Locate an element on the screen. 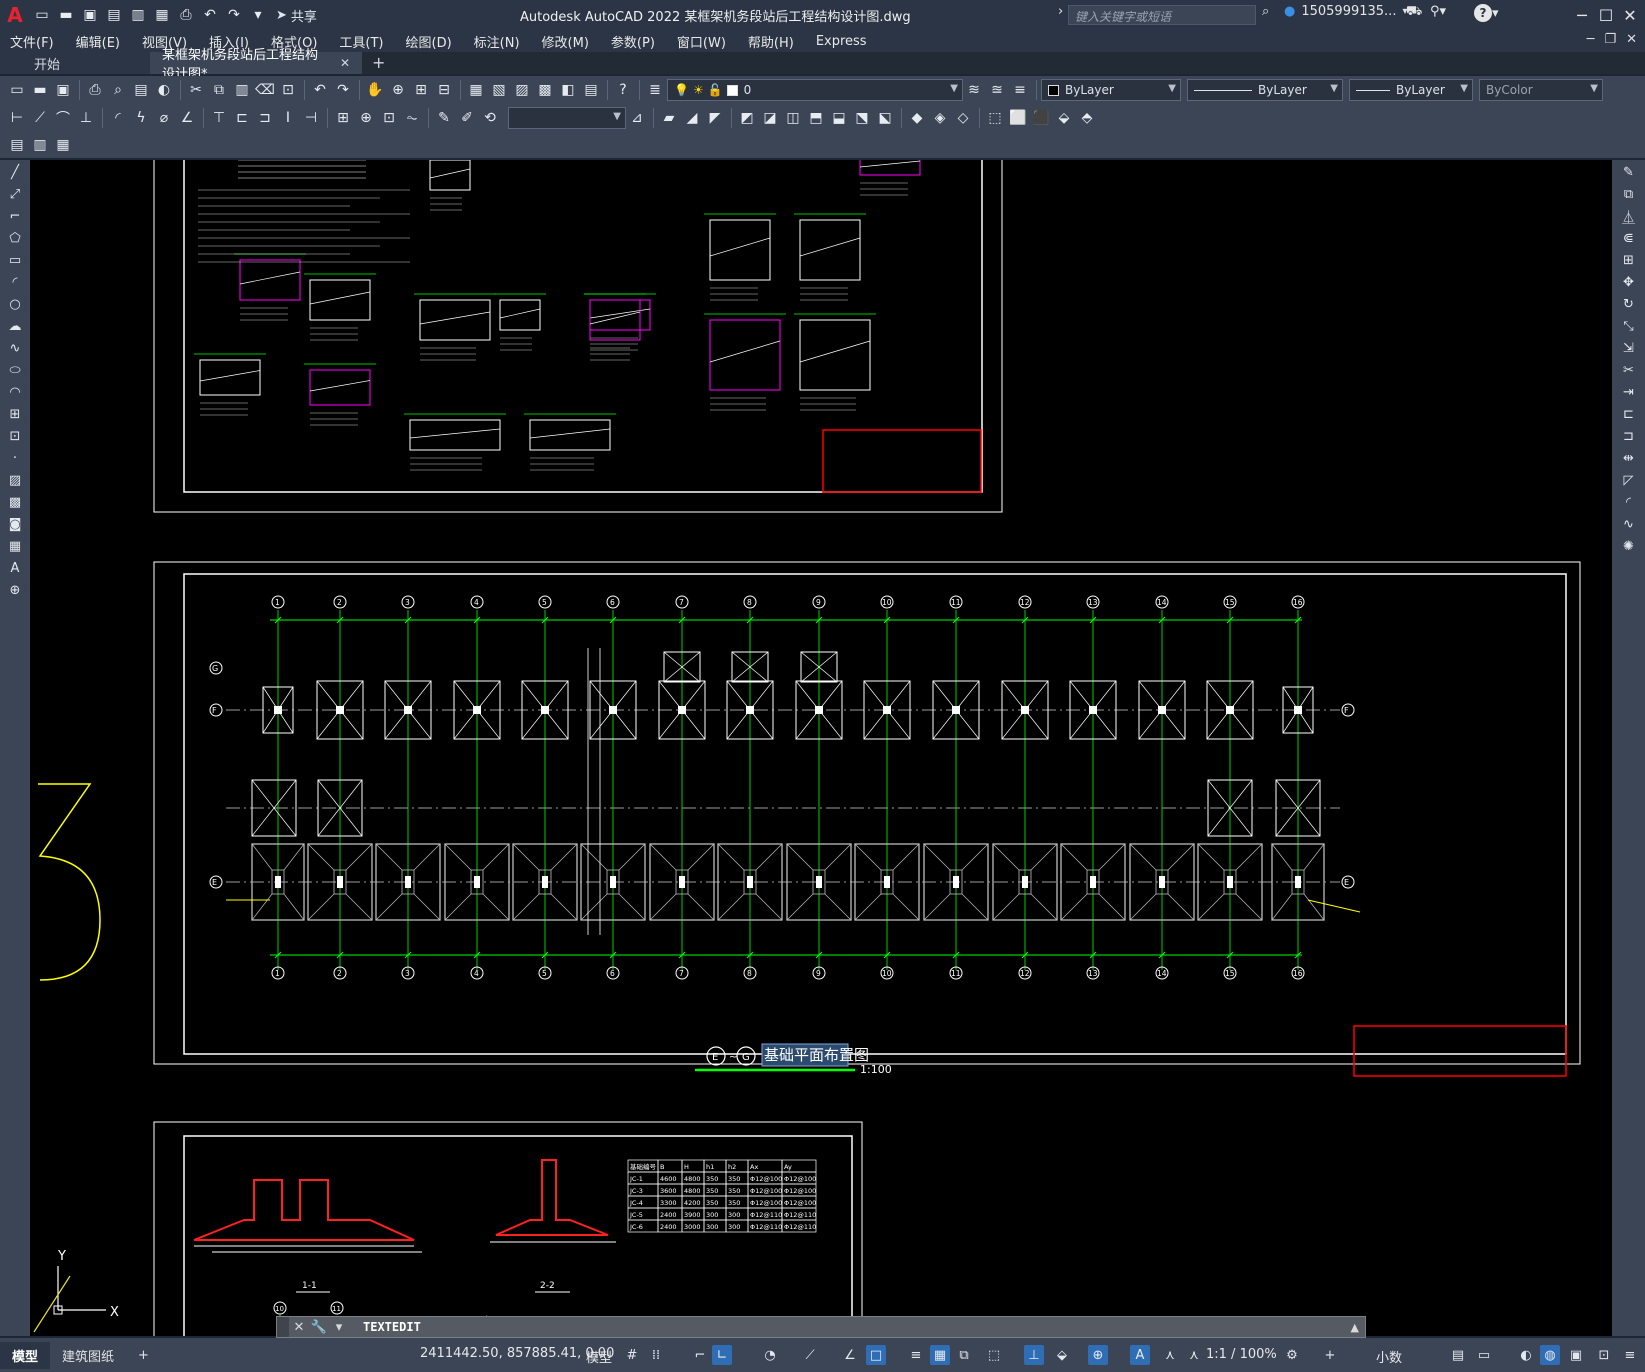 The image size is (1645, 1372). view-top-icon: ⬚ is located at coordinates (995, 118).